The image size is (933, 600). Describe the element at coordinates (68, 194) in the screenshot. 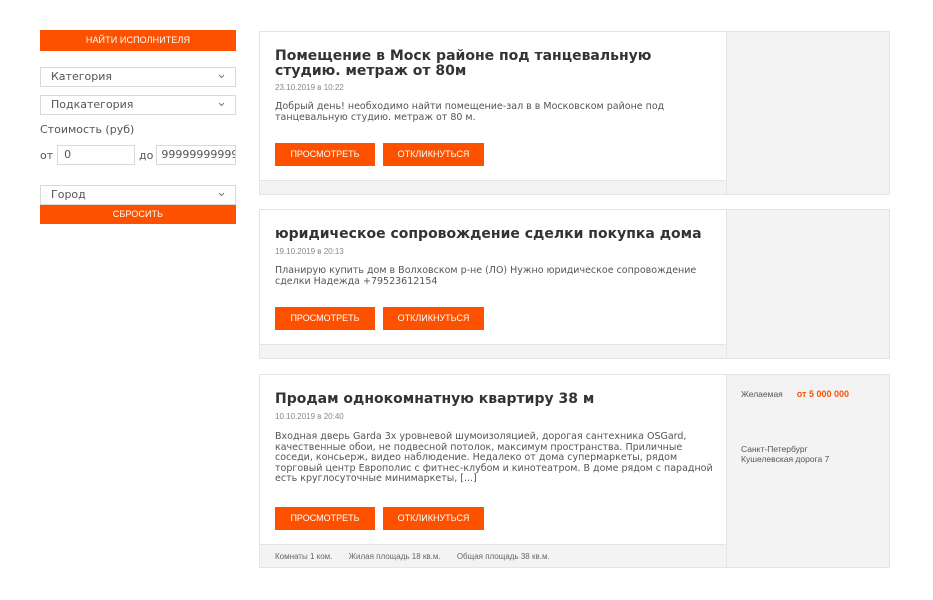

I see `city-select-label: Город` at that location.